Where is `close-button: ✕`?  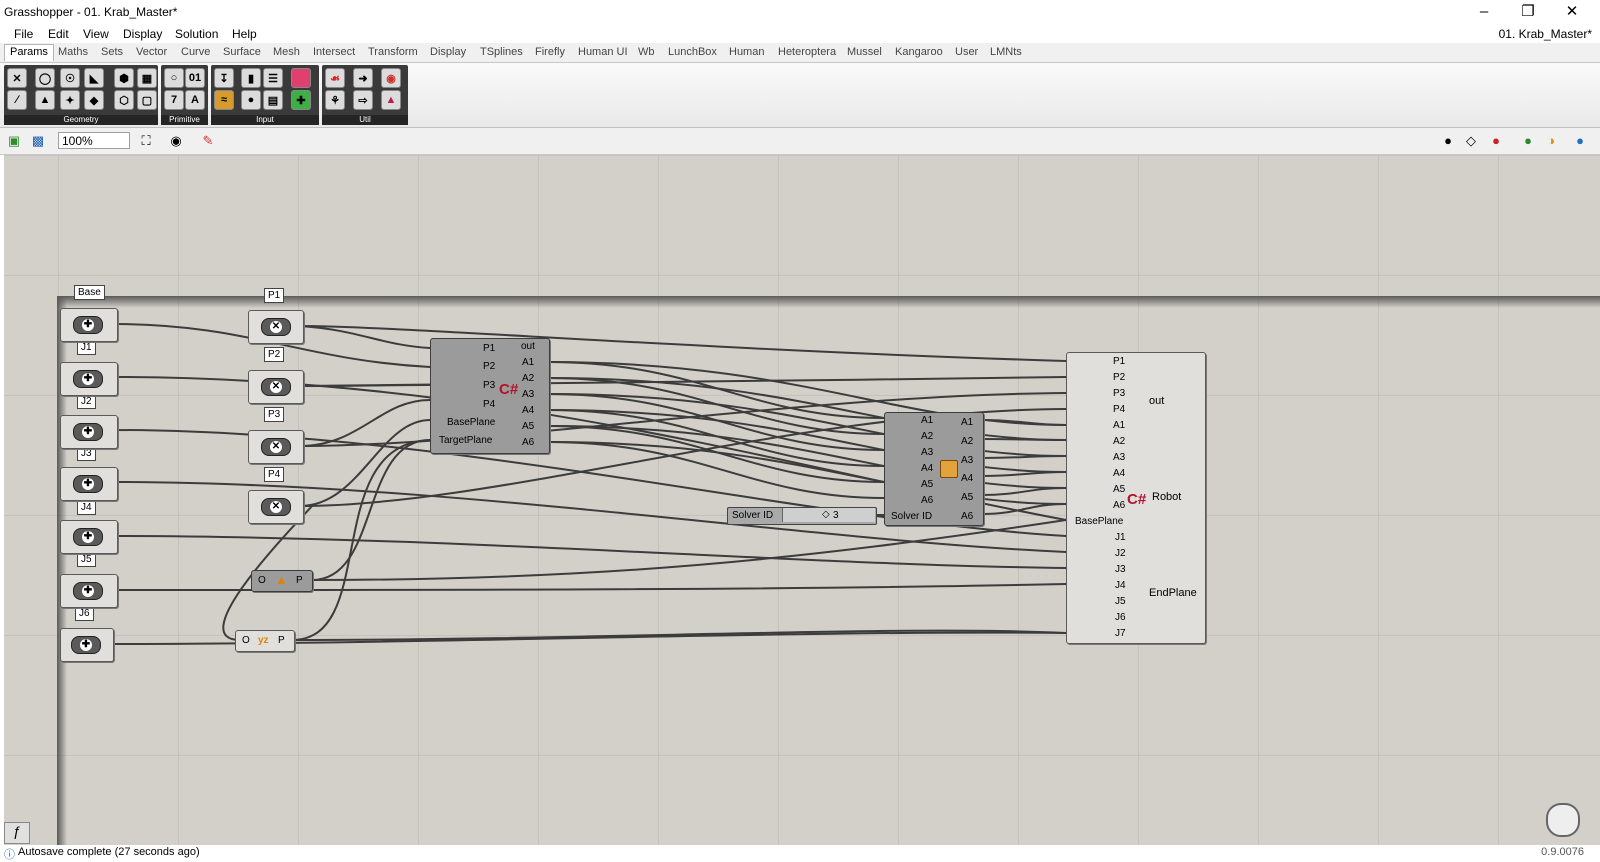 close-button: ✕ is located at coordinates (1572, 12).